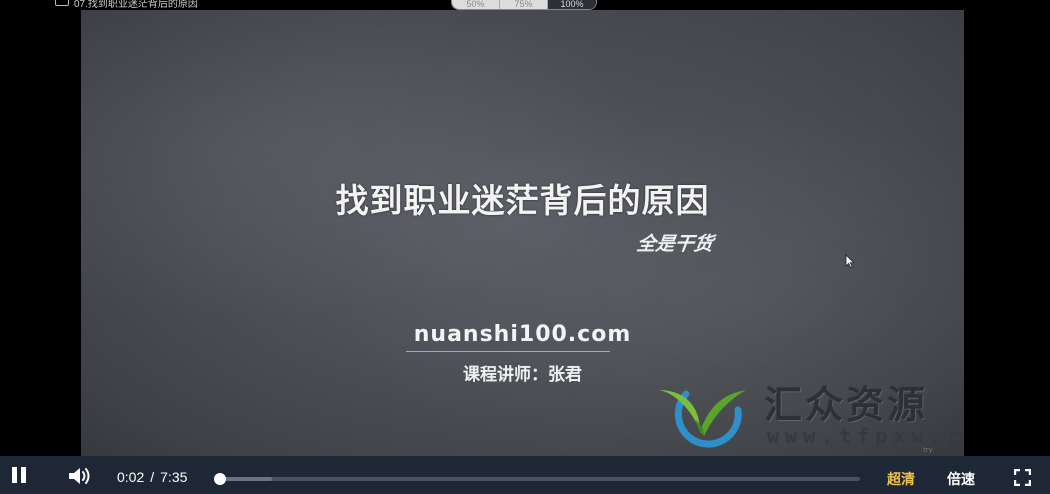  What do you see at coordinates (14, 475) in the screenshot?
I see `pause-icon` at bounding box center [14, 475].